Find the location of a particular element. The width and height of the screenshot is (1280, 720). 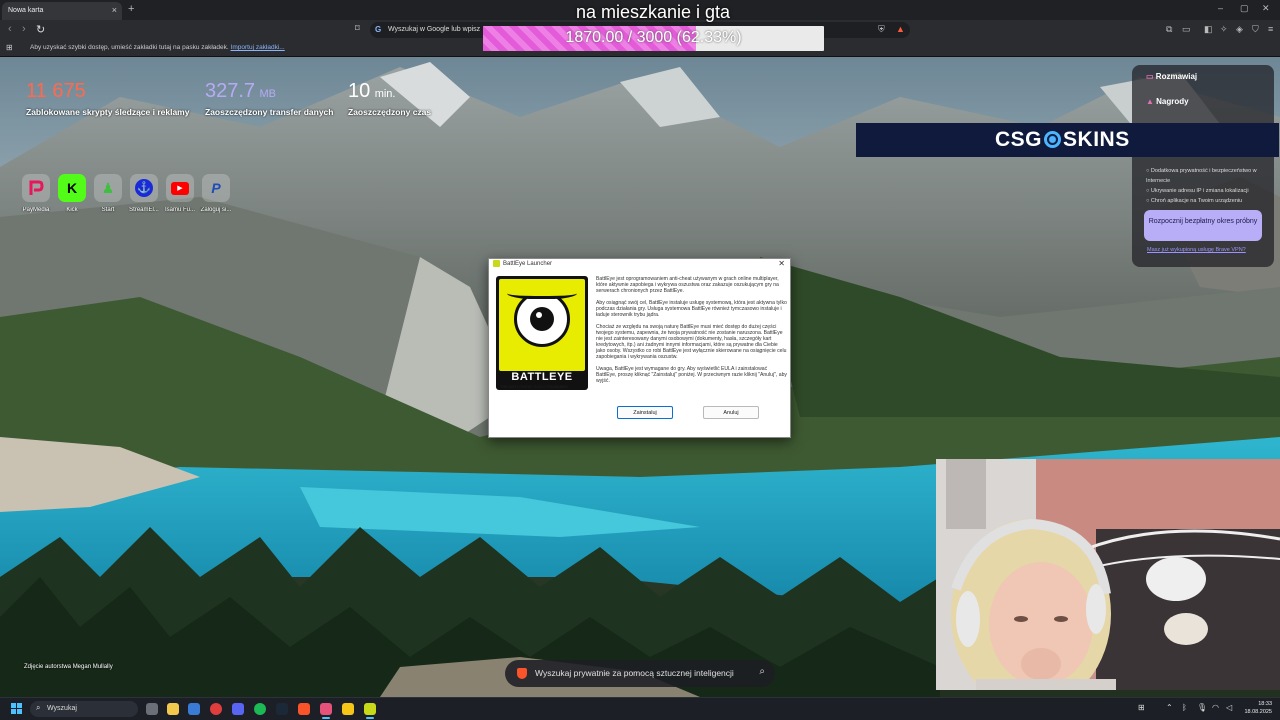

tray-chevron-icon: ⌃ is located at coordinates (1169, 707).